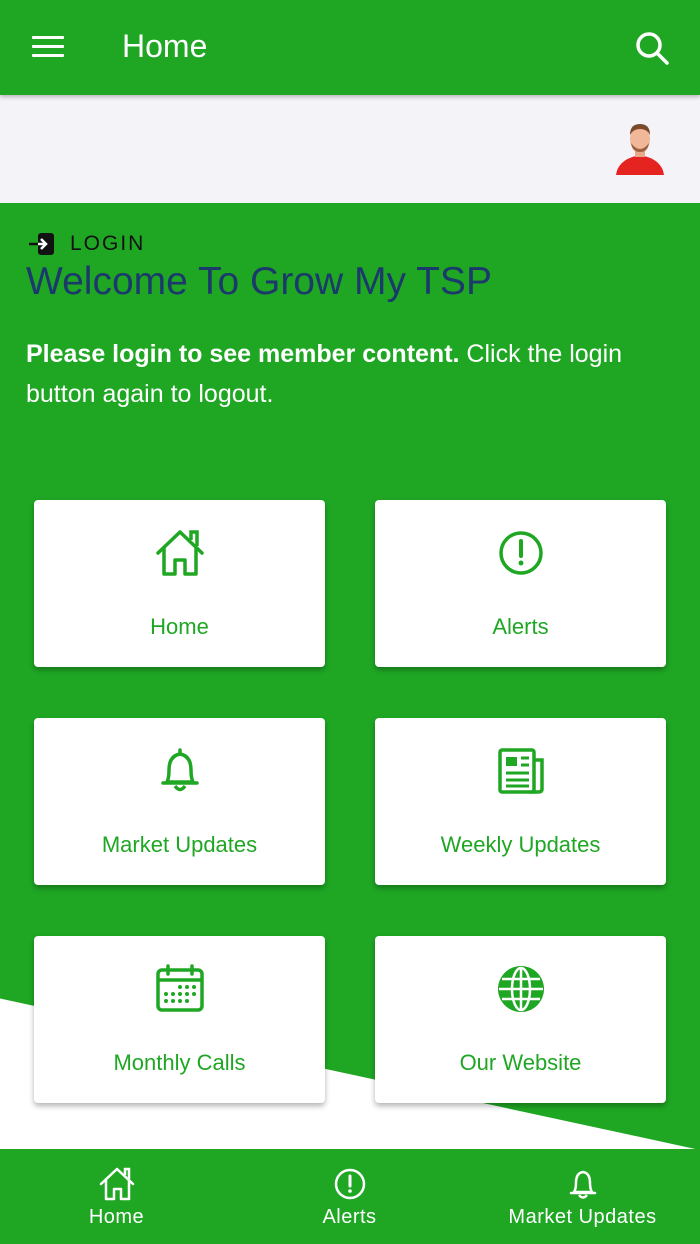 This screenshot has width=700, height=1244. Describe the element at coordinates (520, 989) in the screenshot. I see `globe-icon` at that location.